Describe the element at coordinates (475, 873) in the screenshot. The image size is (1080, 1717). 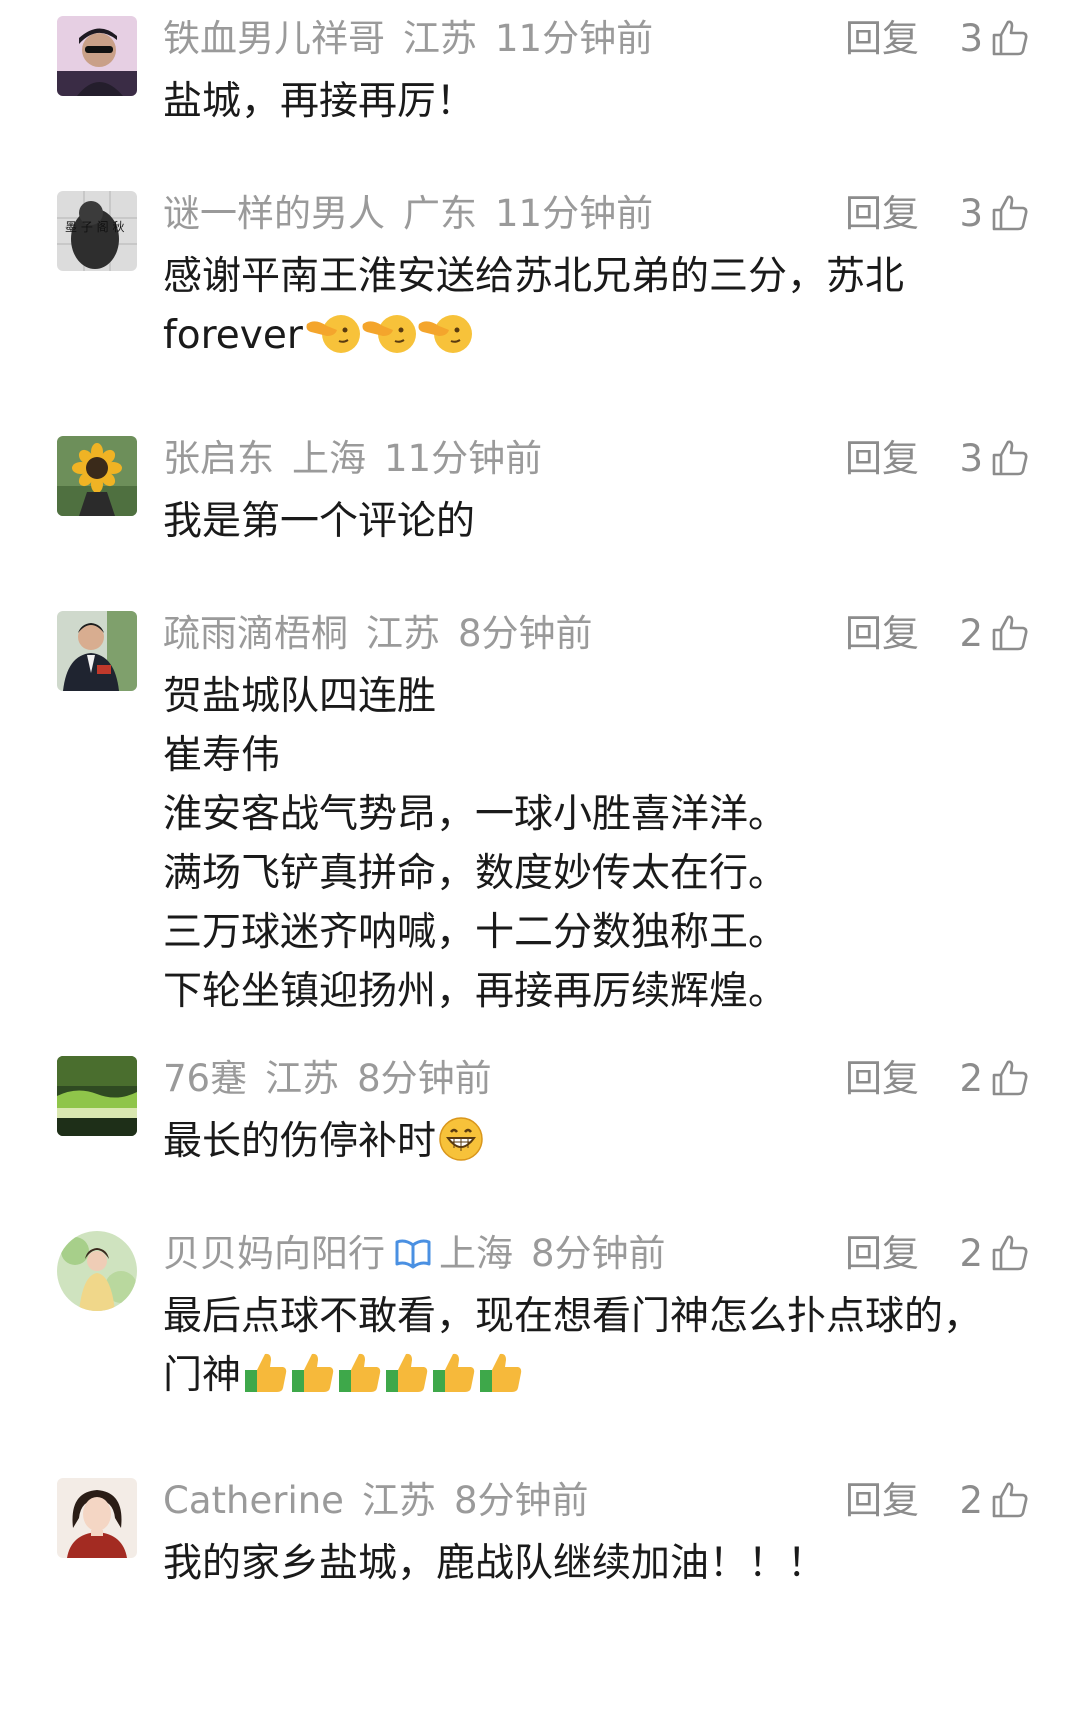
I see `comment-line: 满场飞铲真拼命，数度妙传太在行。` at that location.